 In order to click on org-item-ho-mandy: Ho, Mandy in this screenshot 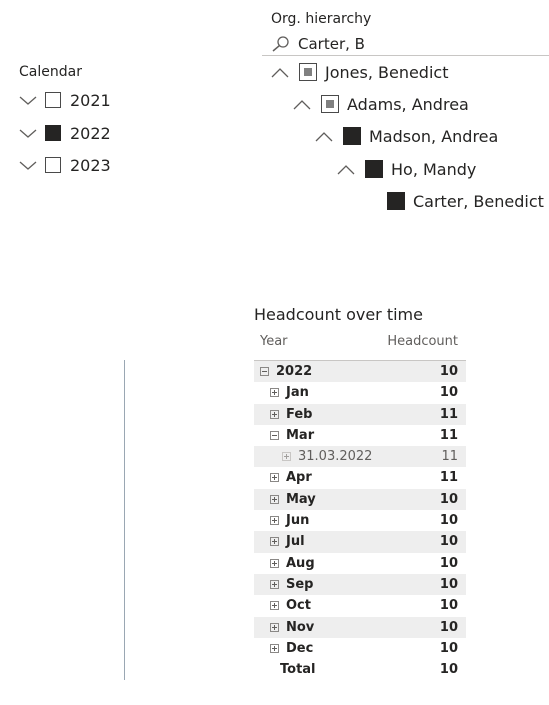, I will do `click(406, 169)`.